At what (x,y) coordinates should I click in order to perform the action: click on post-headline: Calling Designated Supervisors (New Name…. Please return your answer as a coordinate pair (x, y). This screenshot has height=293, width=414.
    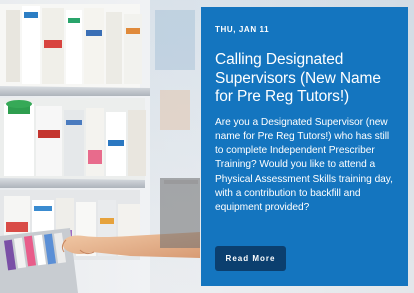
    Looking at the image, I should click on (305, 79).